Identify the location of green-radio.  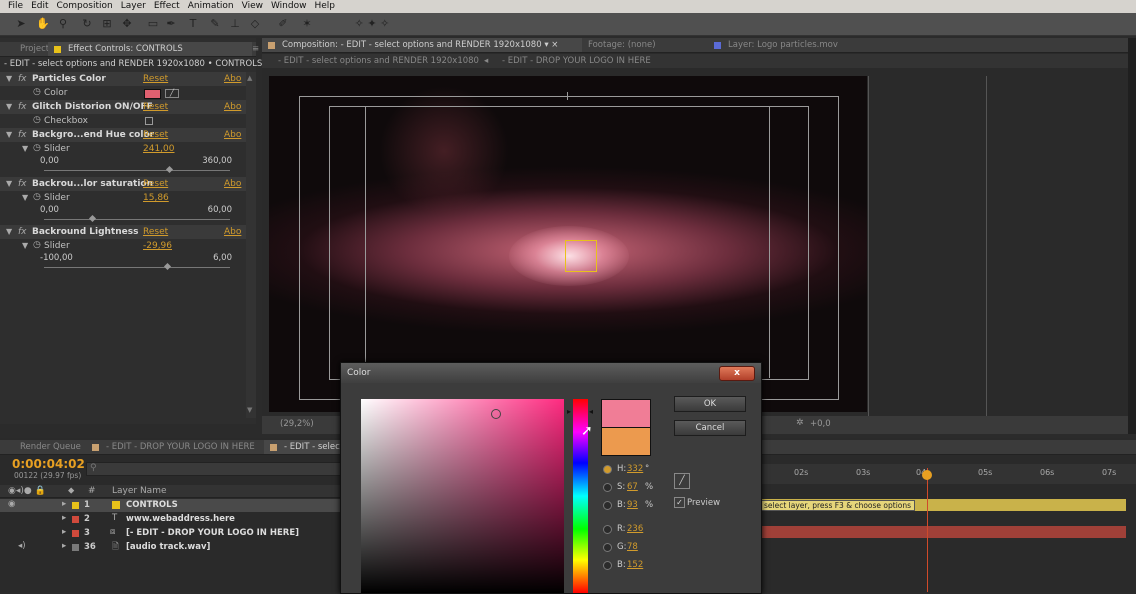
(607, 547).